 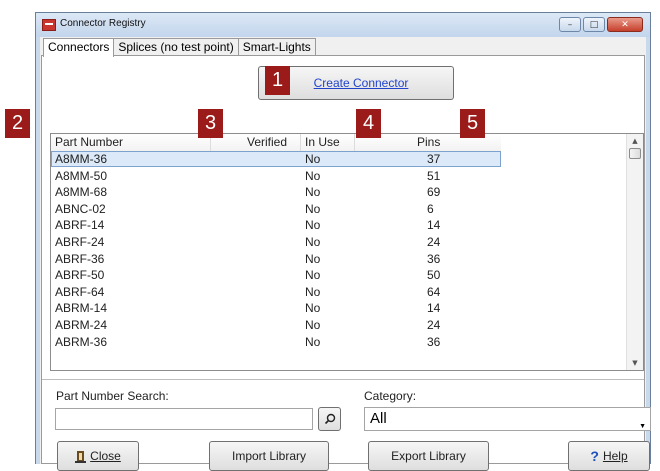 What do you see at coordinates (269, 456) in the screenshot?
I see `import-library-button: Import Library` at bounding box center [269, 456].